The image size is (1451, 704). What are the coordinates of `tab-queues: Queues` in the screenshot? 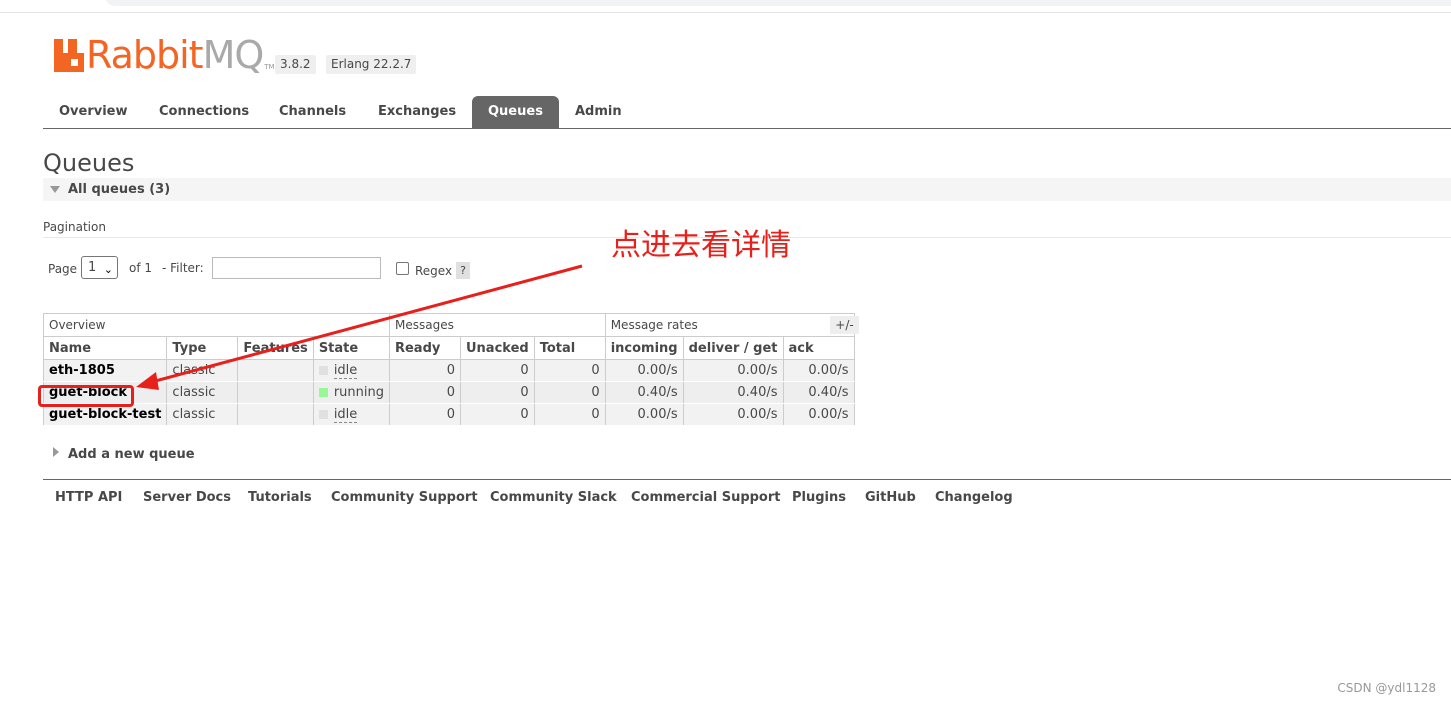 It's located at (515, 112).